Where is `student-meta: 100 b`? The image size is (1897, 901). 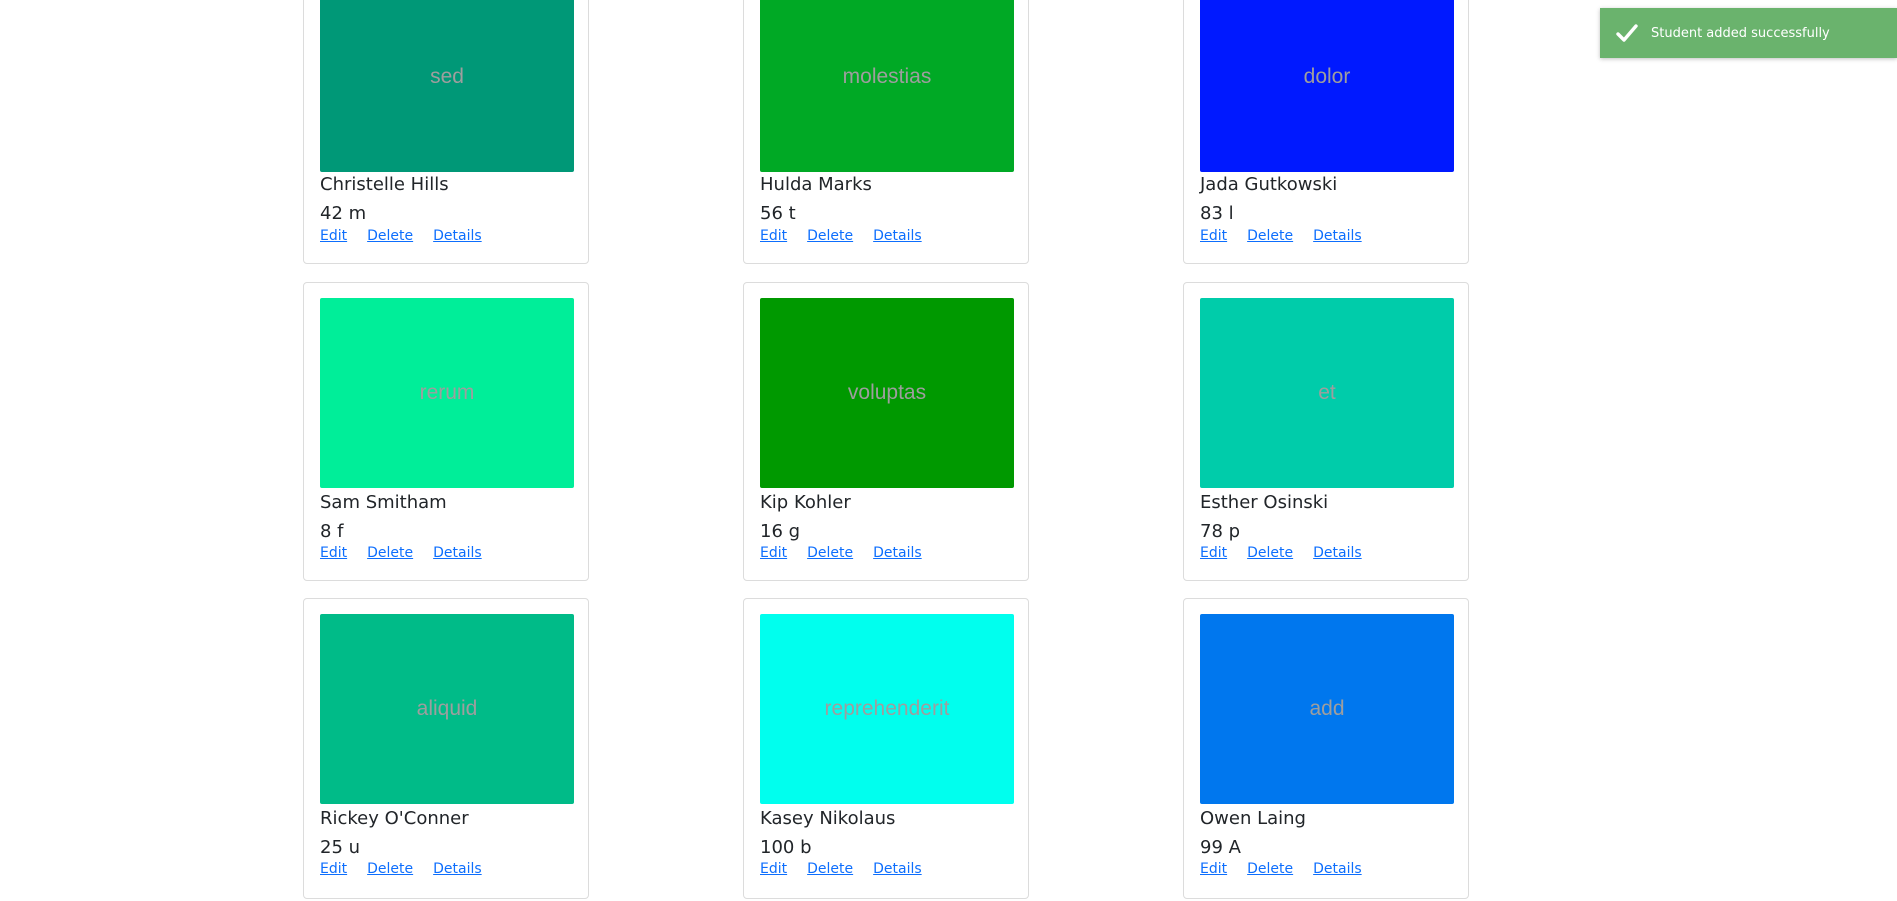
student-meta: 100 b is located at coordinates (786, 847).